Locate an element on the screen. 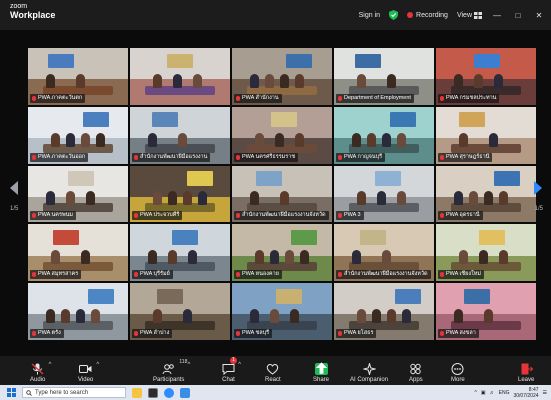  taskbar-search-input: Type here to search is located at coordinates (74, 392).